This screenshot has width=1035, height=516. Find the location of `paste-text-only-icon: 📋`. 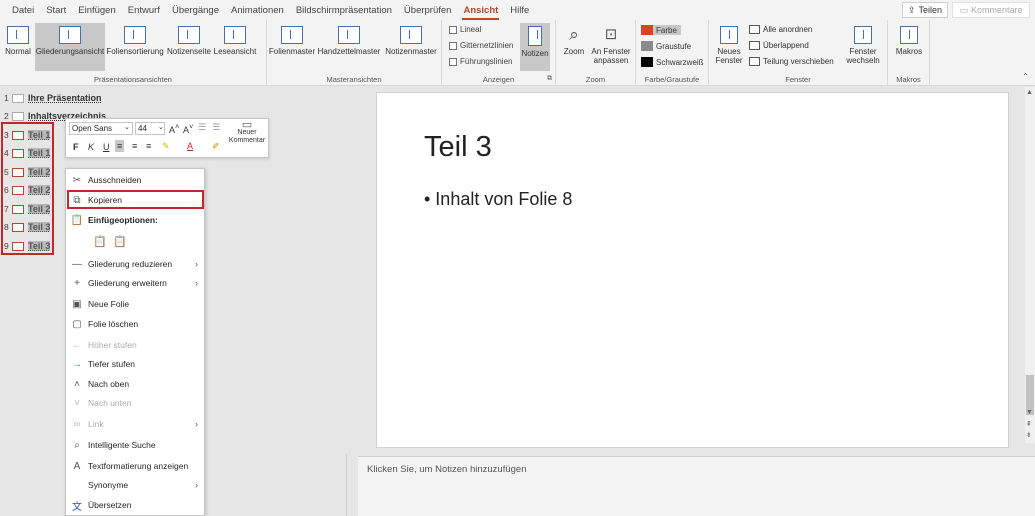

paste-text-only-icon: 📋 is located at coordinates (120, 242).